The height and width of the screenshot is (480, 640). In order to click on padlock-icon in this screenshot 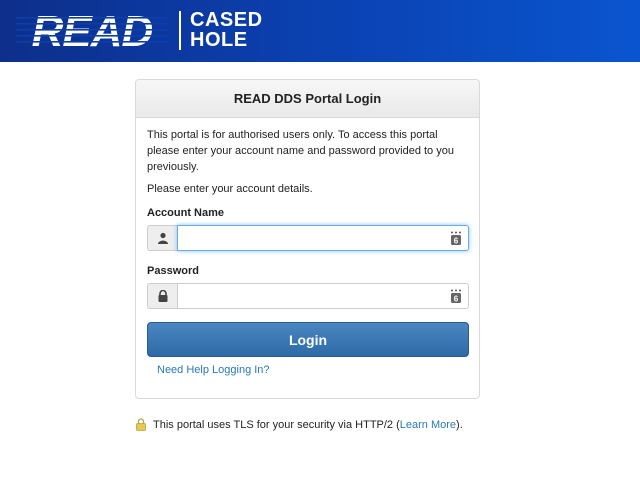, I will do `click(141, 424)`.